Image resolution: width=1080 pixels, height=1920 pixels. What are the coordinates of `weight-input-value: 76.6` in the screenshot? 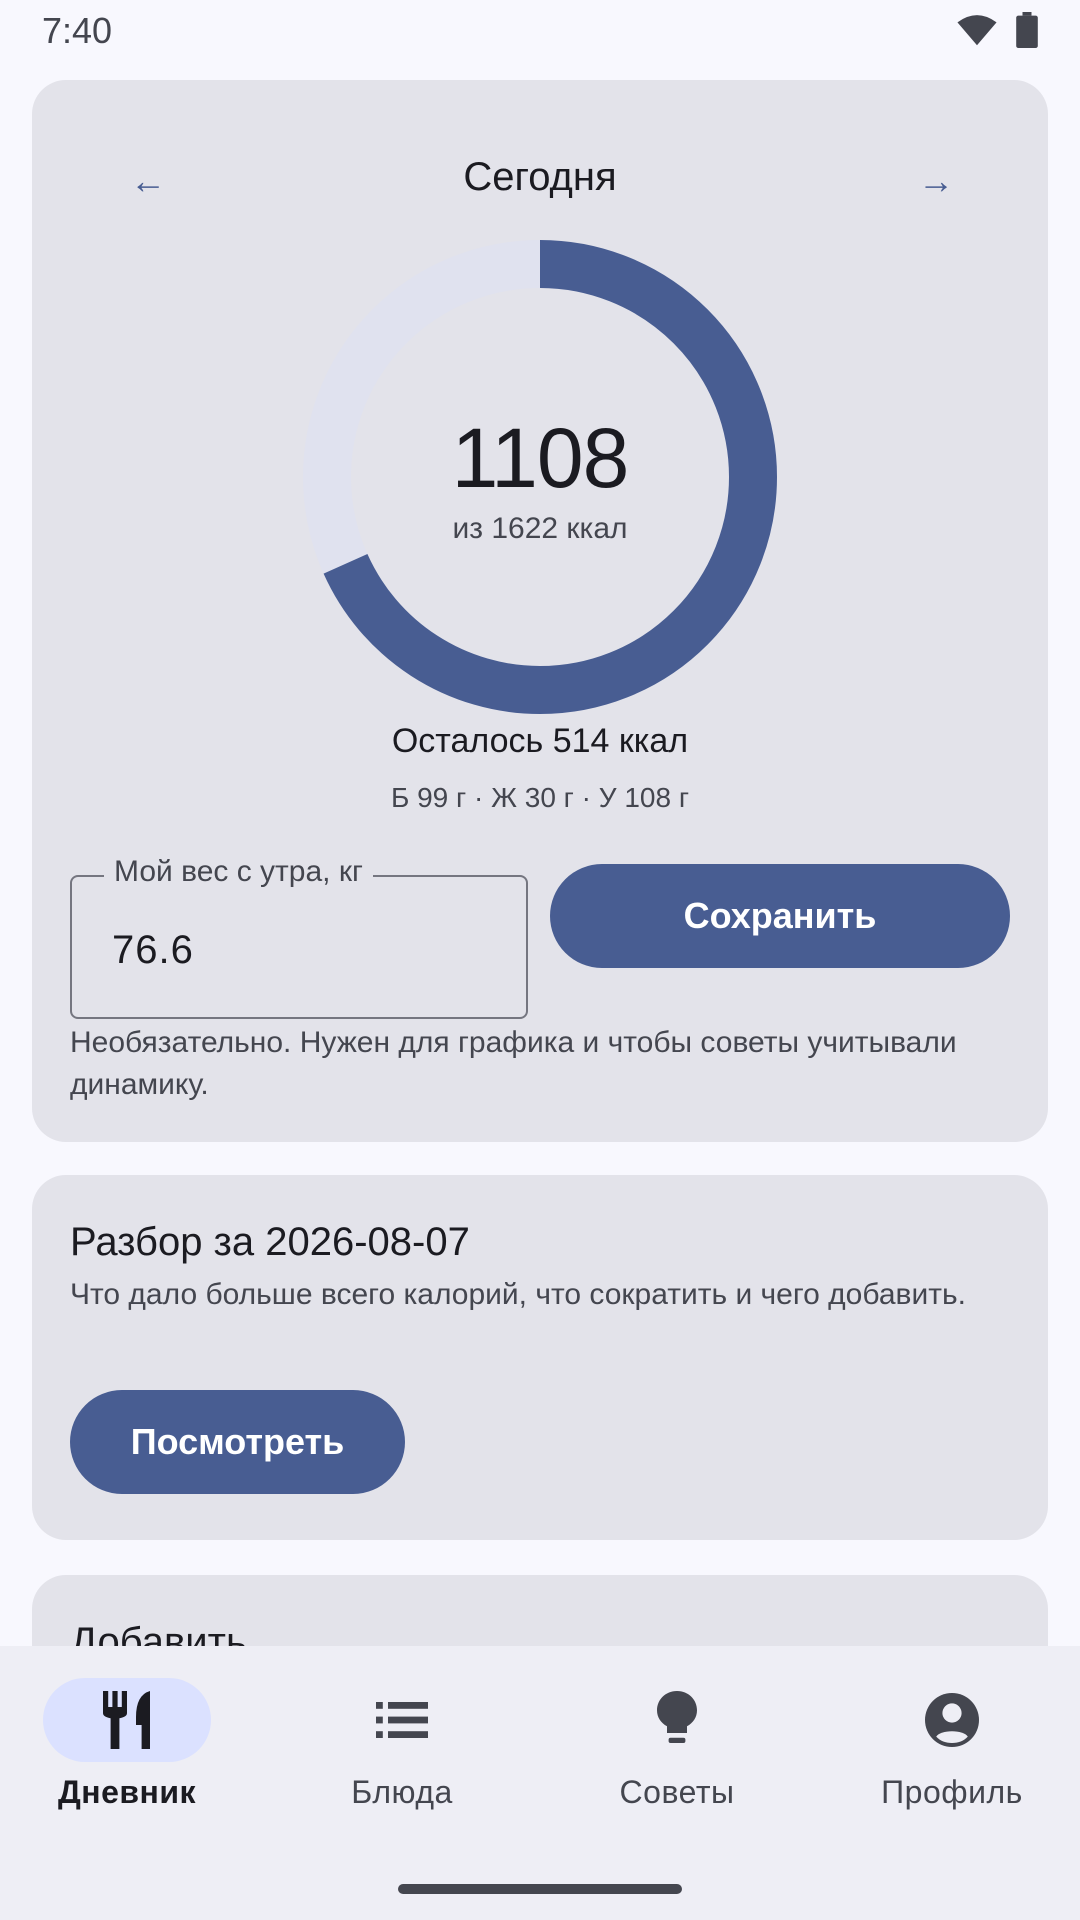 It's located at (153, 950).